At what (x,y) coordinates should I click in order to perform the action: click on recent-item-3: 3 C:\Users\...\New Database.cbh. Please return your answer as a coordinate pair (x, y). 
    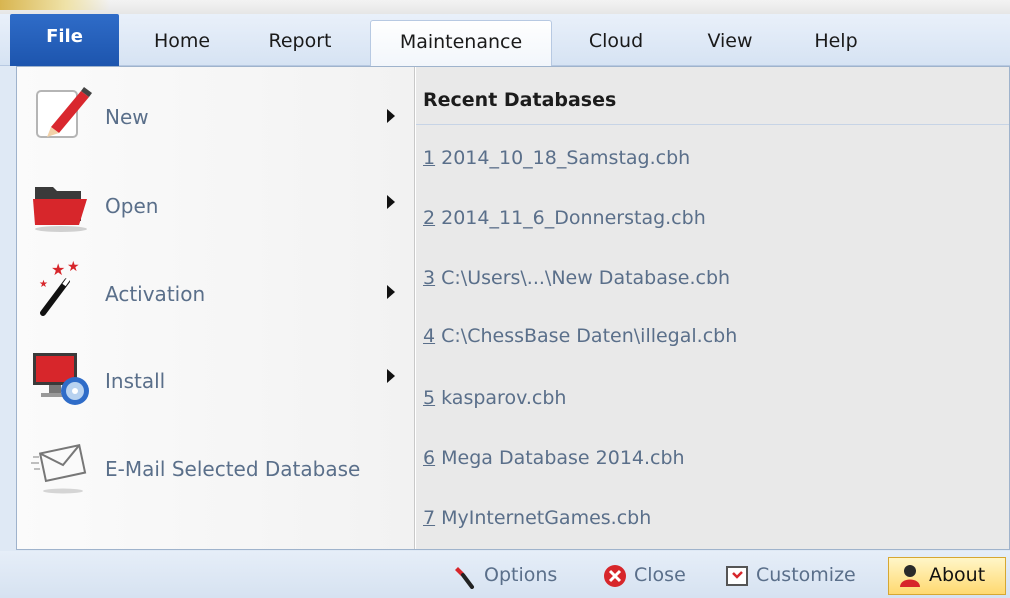
    Looking at the image, I should click on (576, 278).